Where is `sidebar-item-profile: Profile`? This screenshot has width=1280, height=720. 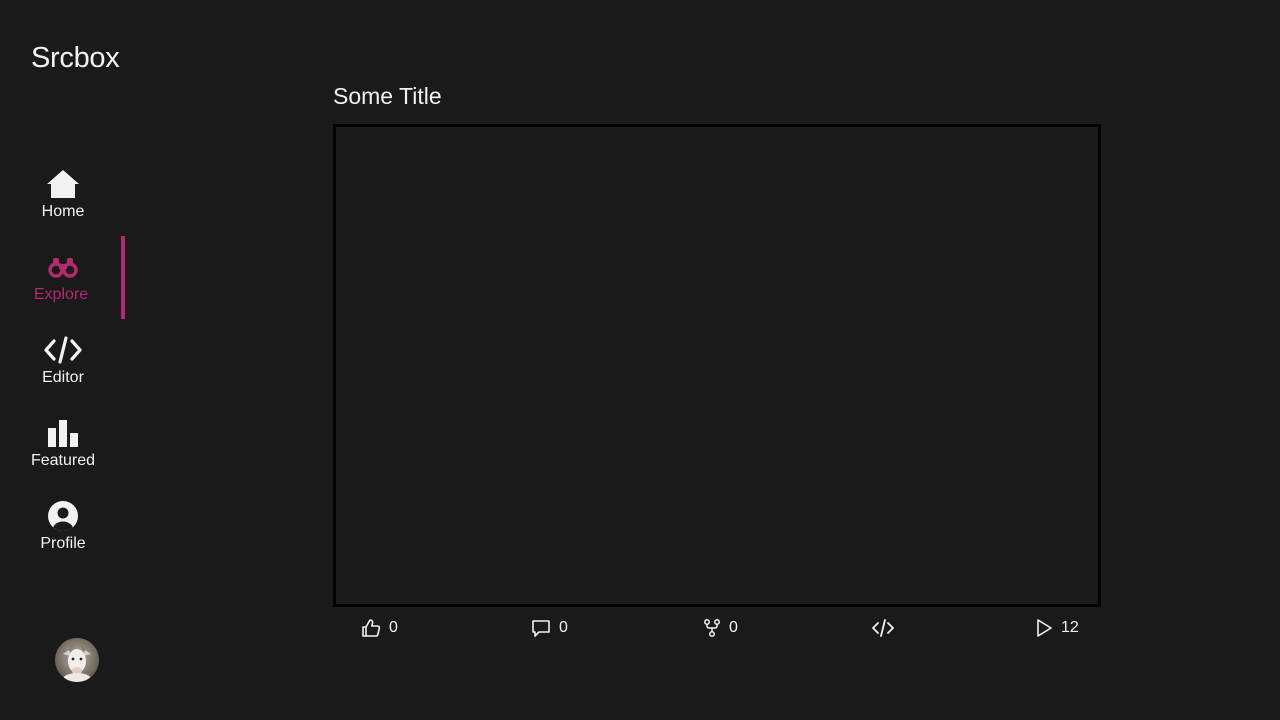 sidebar-item-profile: Profile is located at coordinates (63, 526).